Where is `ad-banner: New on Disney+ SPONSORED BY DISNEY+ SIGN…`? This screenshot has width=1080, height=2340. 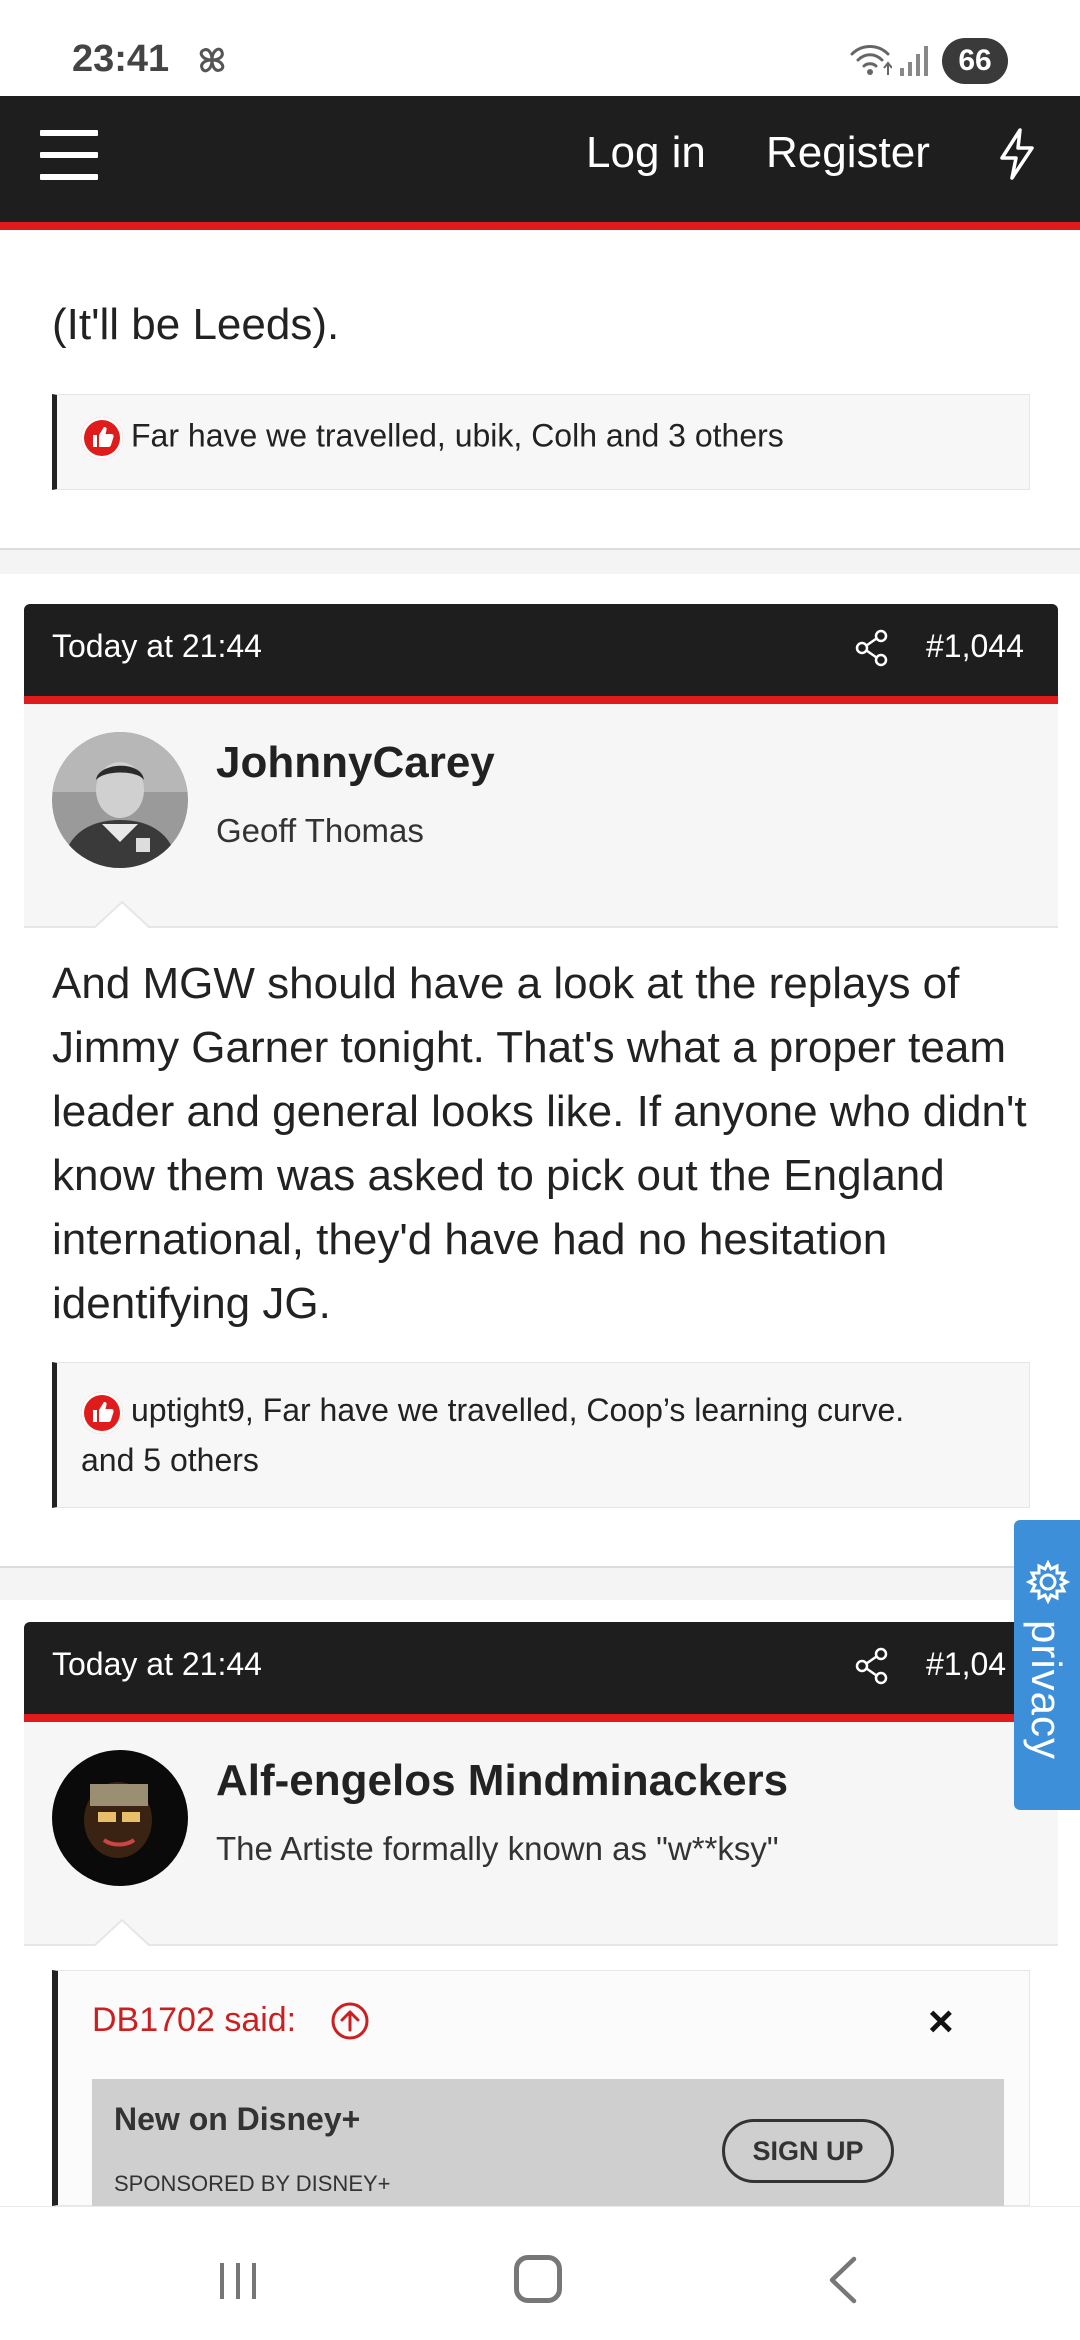 ad-banner: New on Disney+ SPONSORED BY DISNEY+ SIGN… is located at coordinates (548, 2143).